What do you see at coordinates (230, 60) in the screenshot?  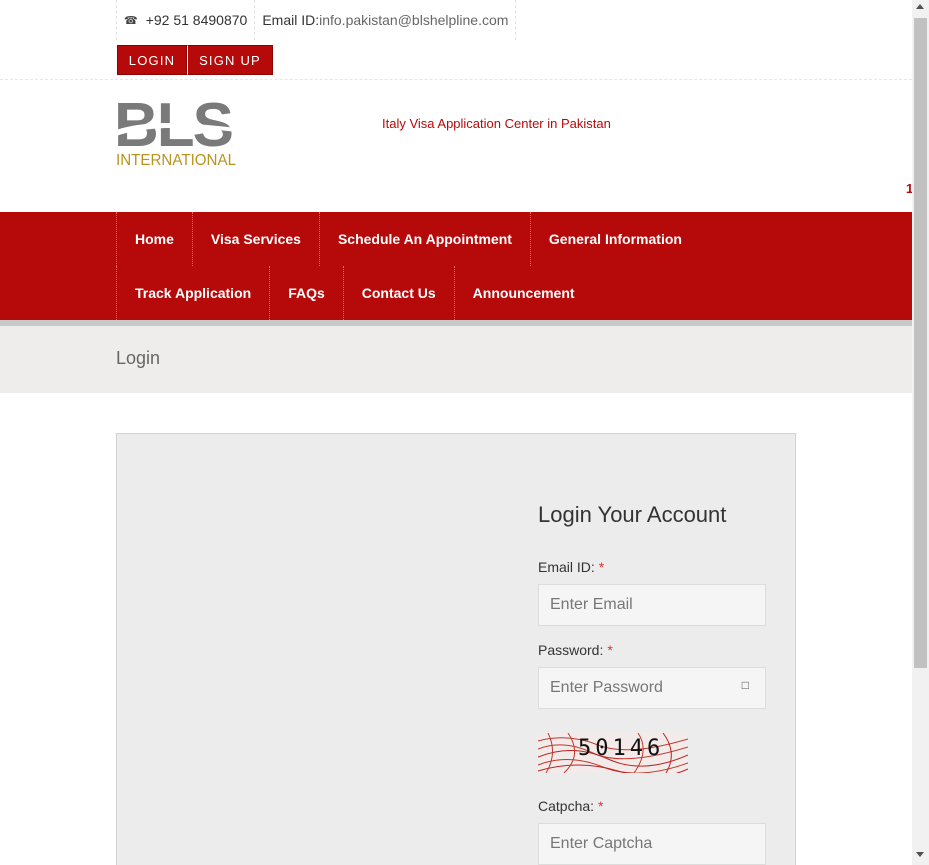 I see `signup-button: SIGN UP` at bounding box center [230, 60].